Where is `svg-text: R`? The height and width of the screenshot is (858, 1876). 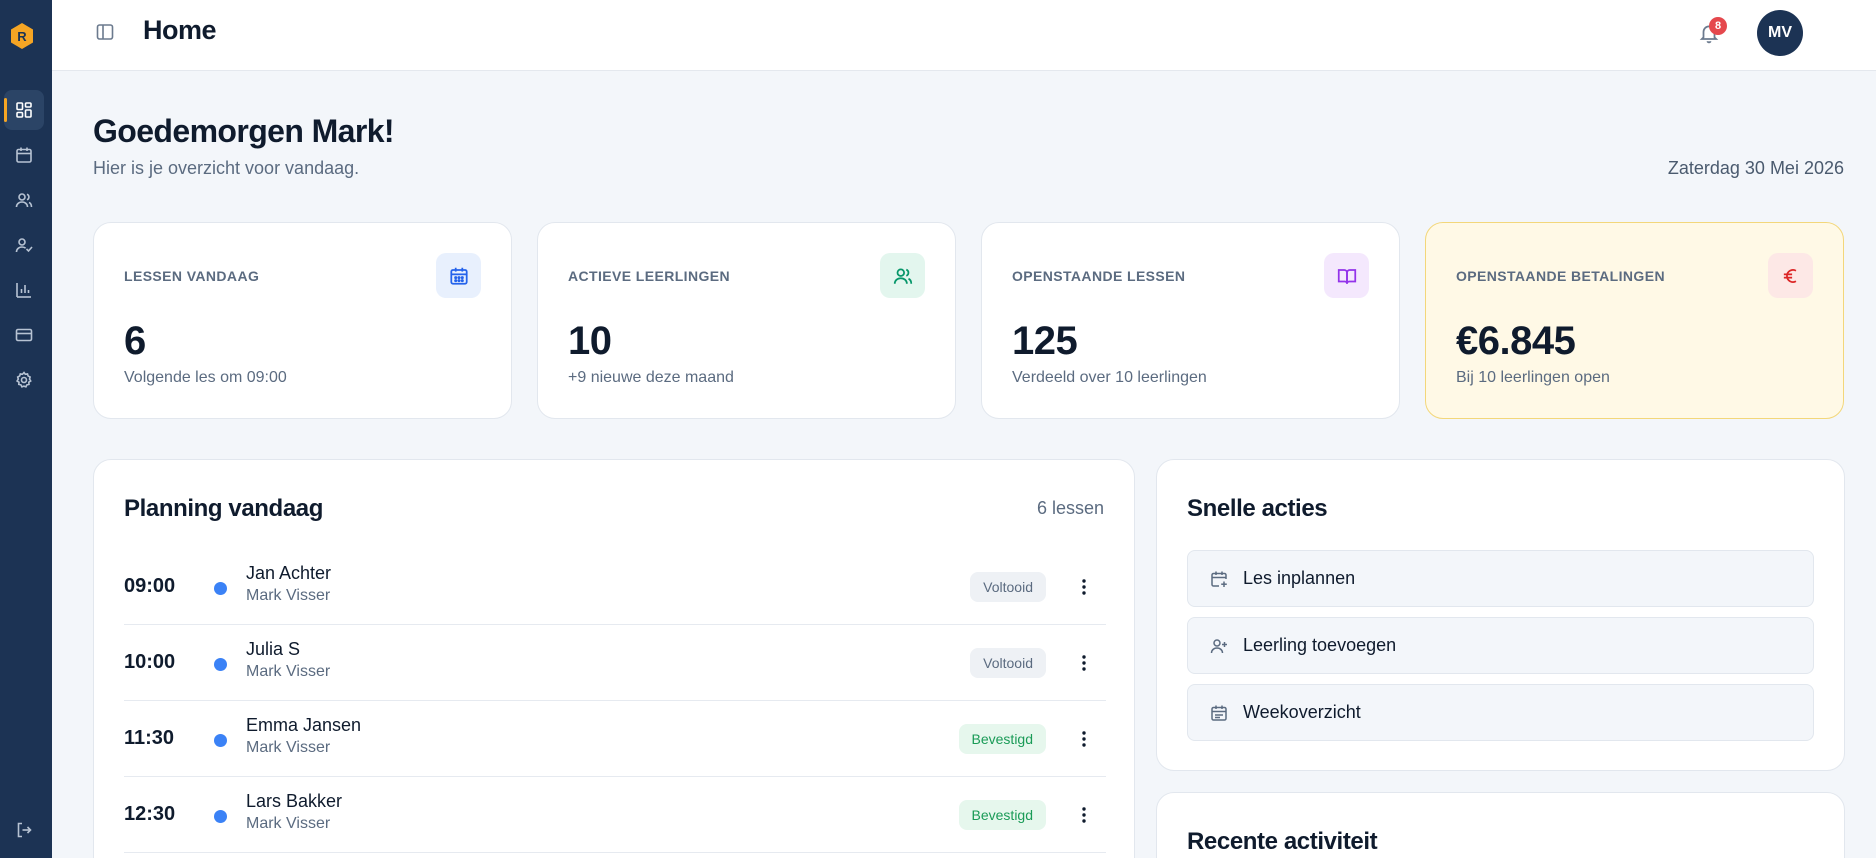
svg-text: R is located at coordinates (22, 36).